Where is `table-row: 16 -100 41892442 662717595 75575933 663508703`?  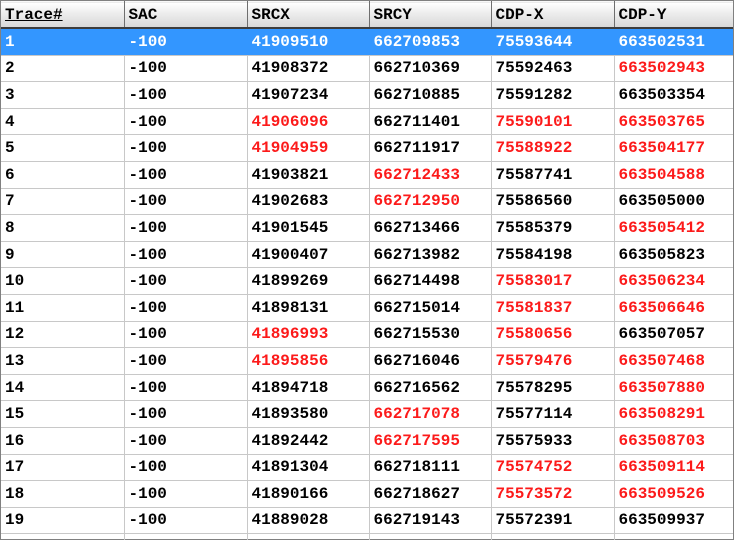
table-row: 16 -100 41892442 662717595 75575933 663508703 is located at coordinates (367, 441).